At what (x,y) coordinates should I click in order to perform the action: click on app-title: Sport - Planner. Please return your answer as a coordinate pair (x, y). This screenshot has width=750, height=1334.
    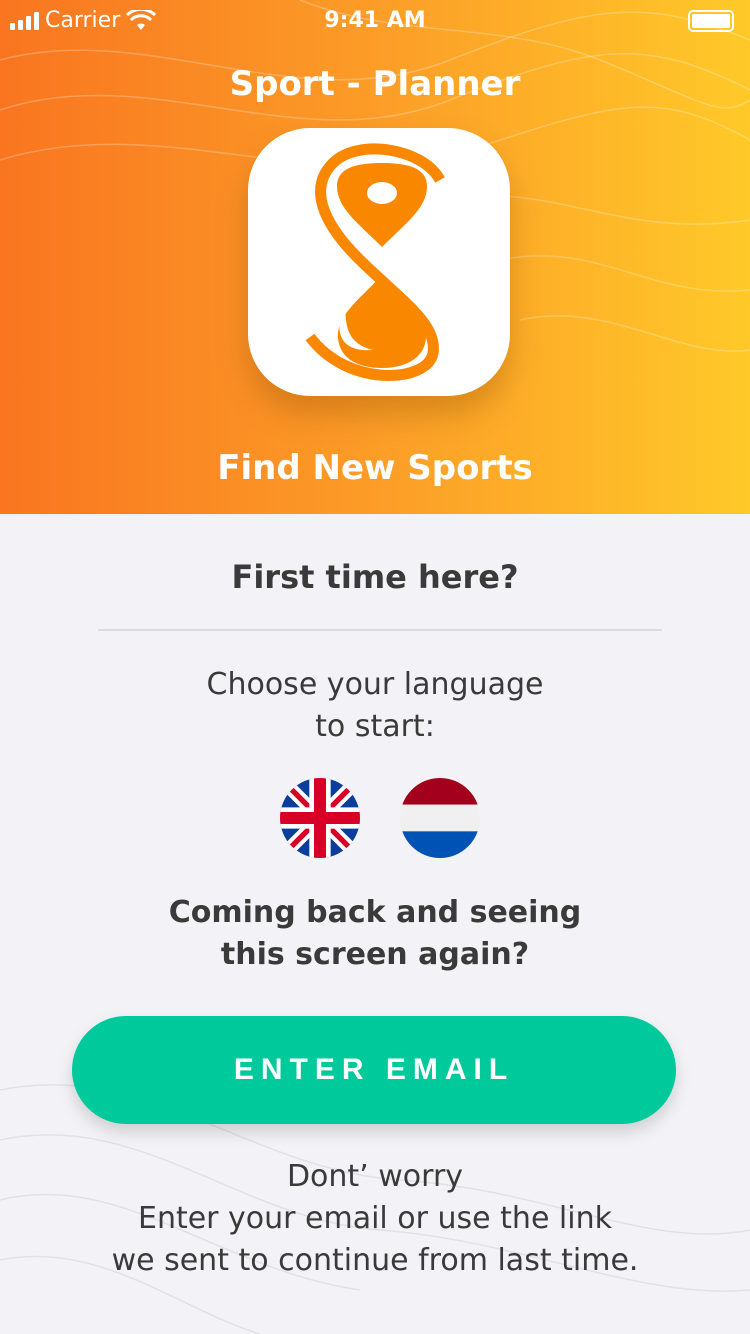
    Looking at the image, I should click on (375, 84).